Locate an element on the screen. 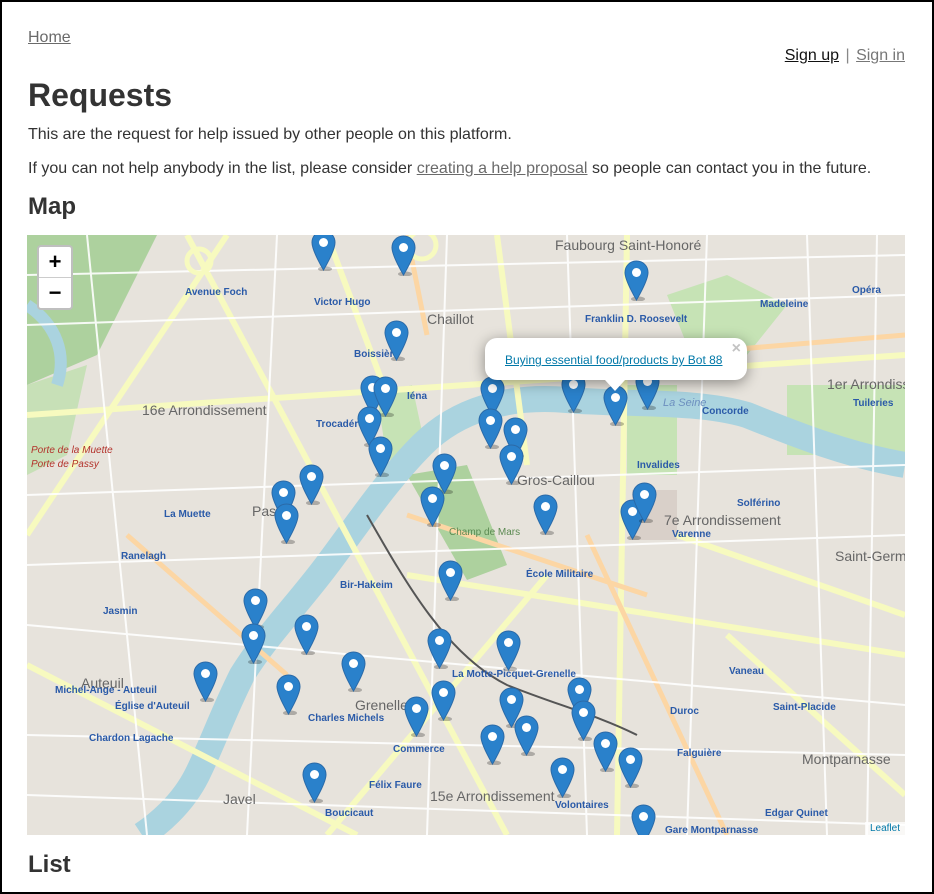  map-label-falguiere: Falguière is located at coordinates (699, 753).